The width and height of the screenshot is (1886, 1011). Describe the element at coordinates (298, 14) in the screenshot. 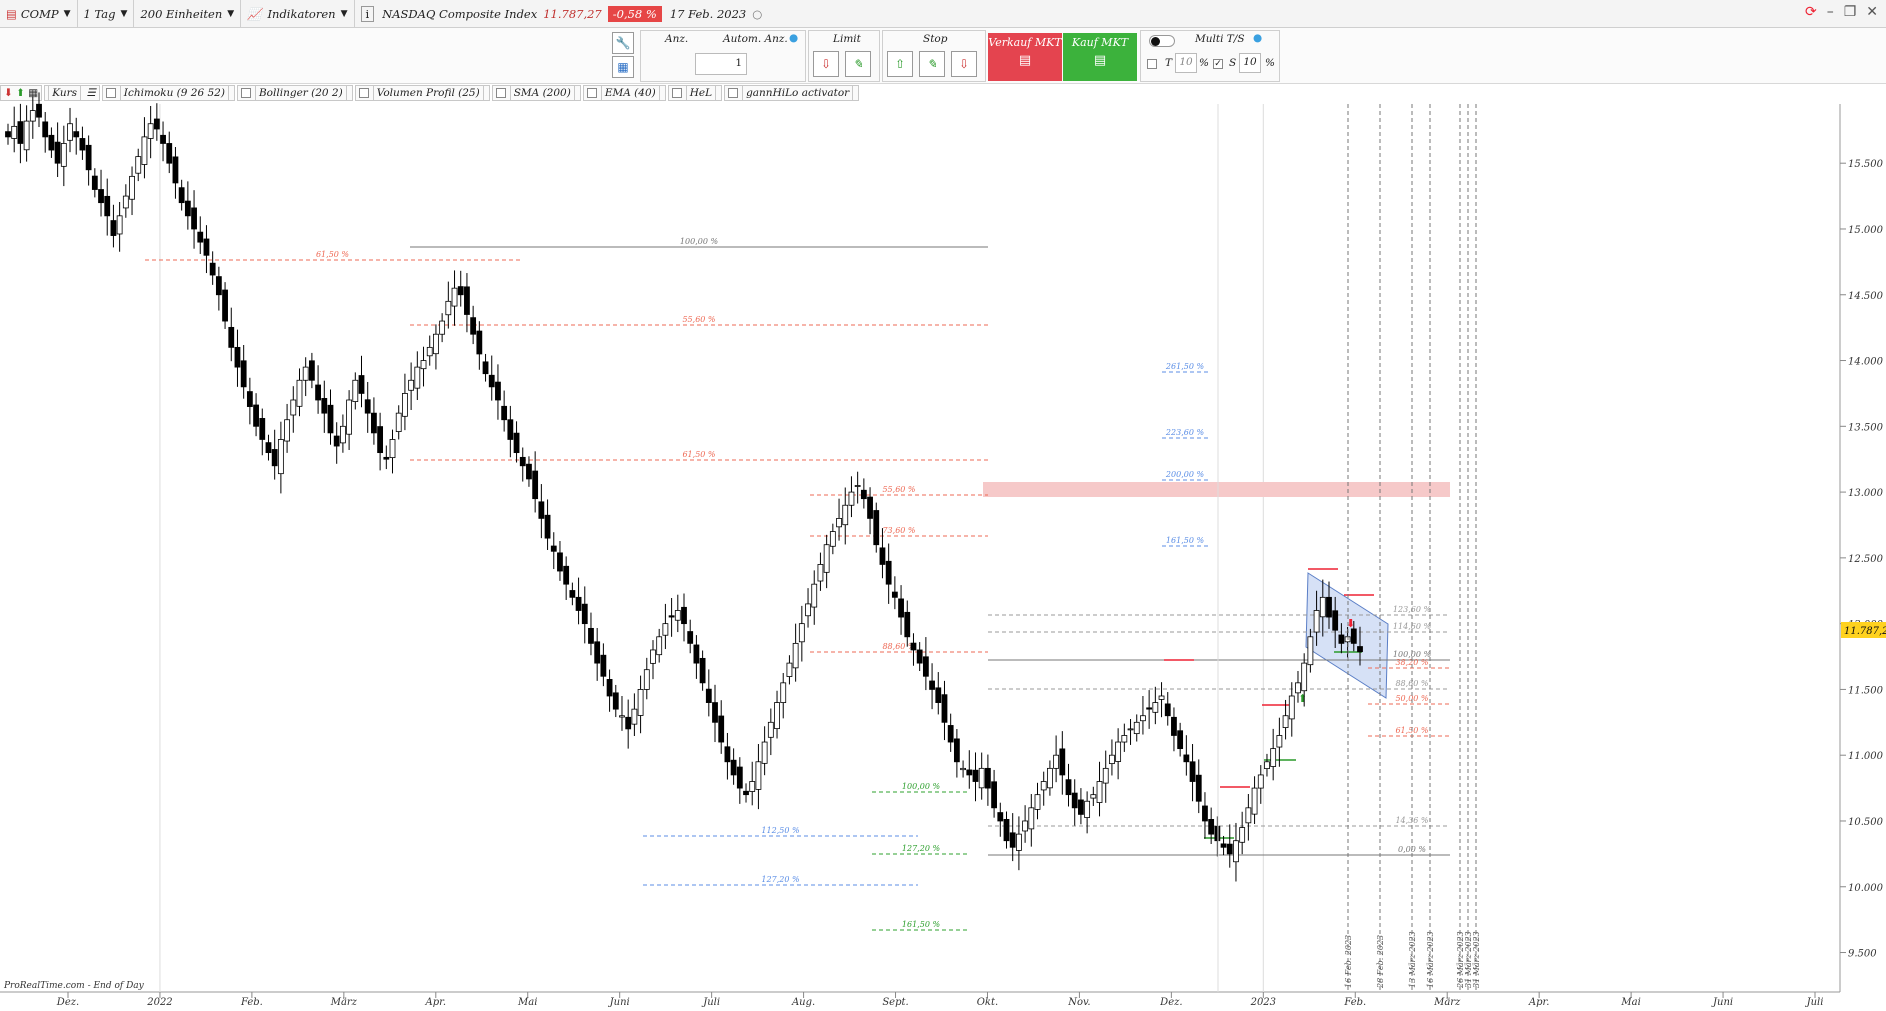

I see `indicators-button: 📈 Indikatoren ▼` at that location.